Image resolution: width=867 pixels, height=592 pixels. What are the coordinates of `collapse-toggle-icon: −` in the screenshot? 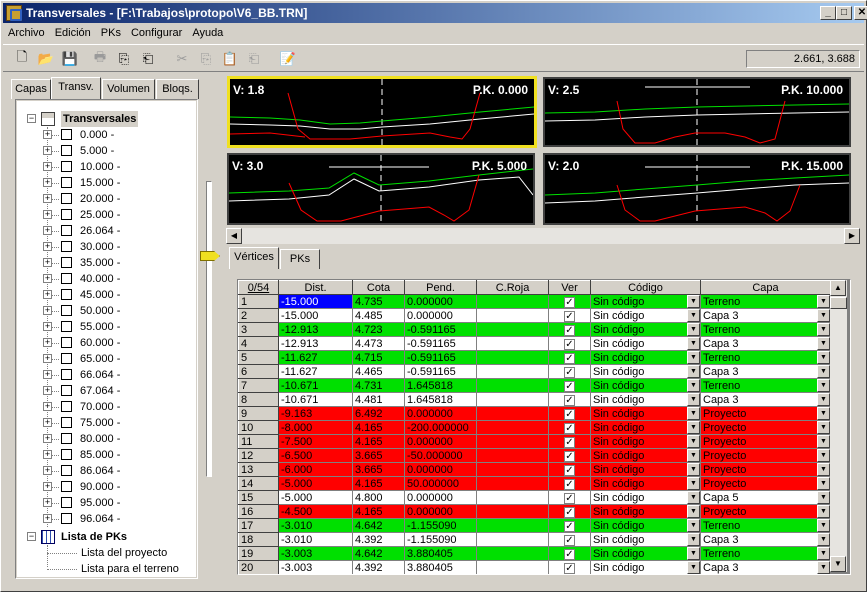 It's located at (31, 536).